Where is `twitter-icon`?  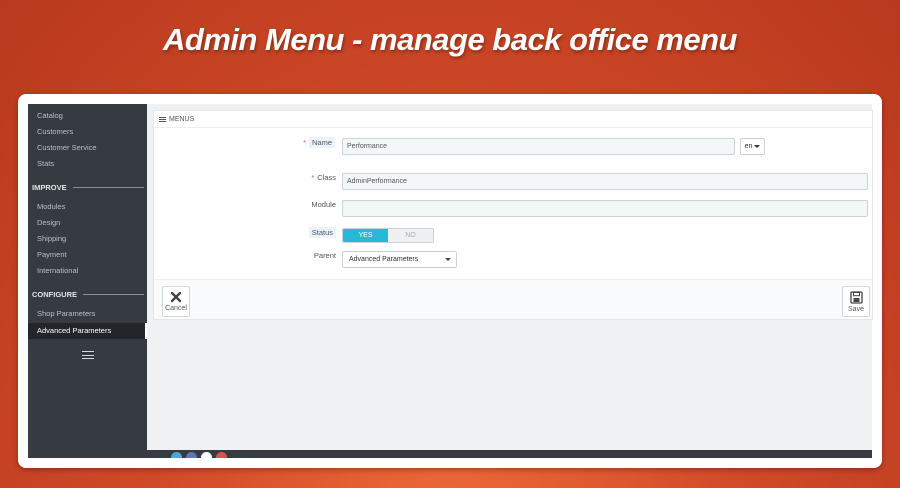
twitter-icon is located at coordinates (176, 455).